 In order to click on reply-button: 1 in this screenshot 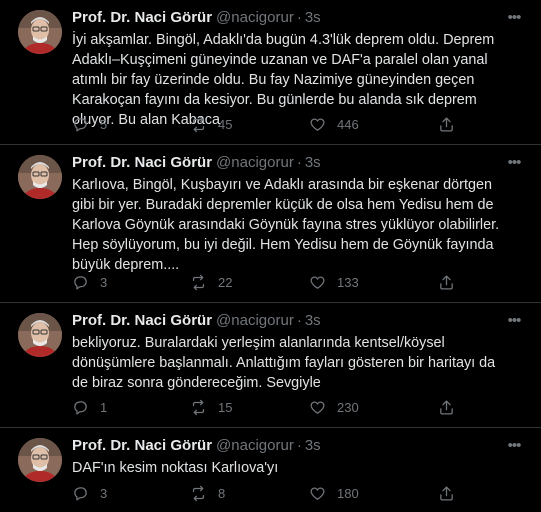, I will do `click(89, 407)`.